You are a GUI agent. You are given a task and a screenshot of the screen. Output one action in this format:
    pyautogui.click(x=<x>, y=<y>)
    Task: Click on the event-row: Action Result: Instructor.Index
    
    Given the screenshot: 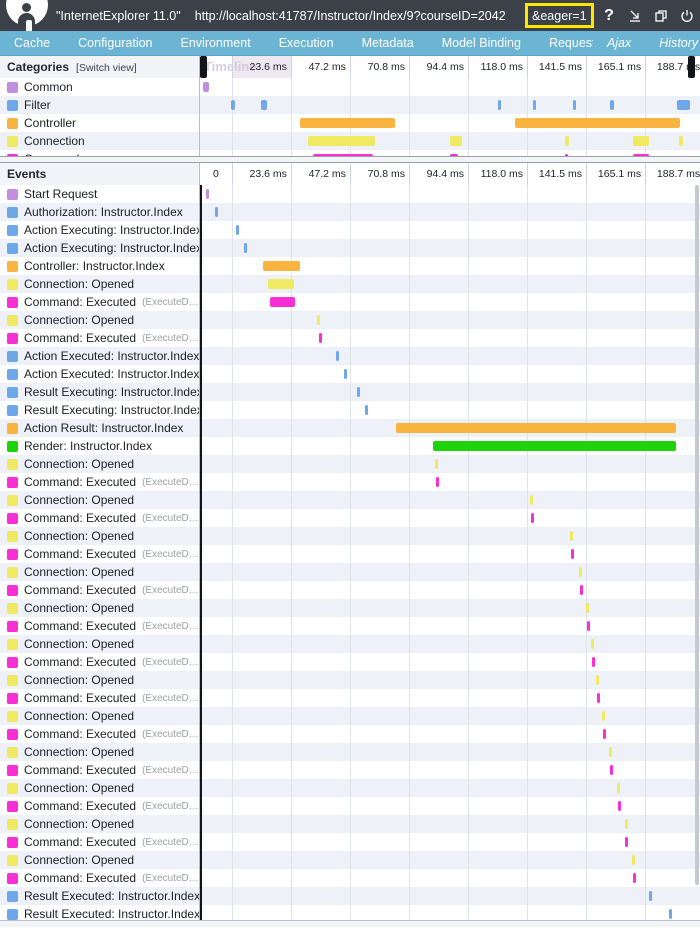 What is the action you would take?
    pyautogui.click(x=350, y=428)
    